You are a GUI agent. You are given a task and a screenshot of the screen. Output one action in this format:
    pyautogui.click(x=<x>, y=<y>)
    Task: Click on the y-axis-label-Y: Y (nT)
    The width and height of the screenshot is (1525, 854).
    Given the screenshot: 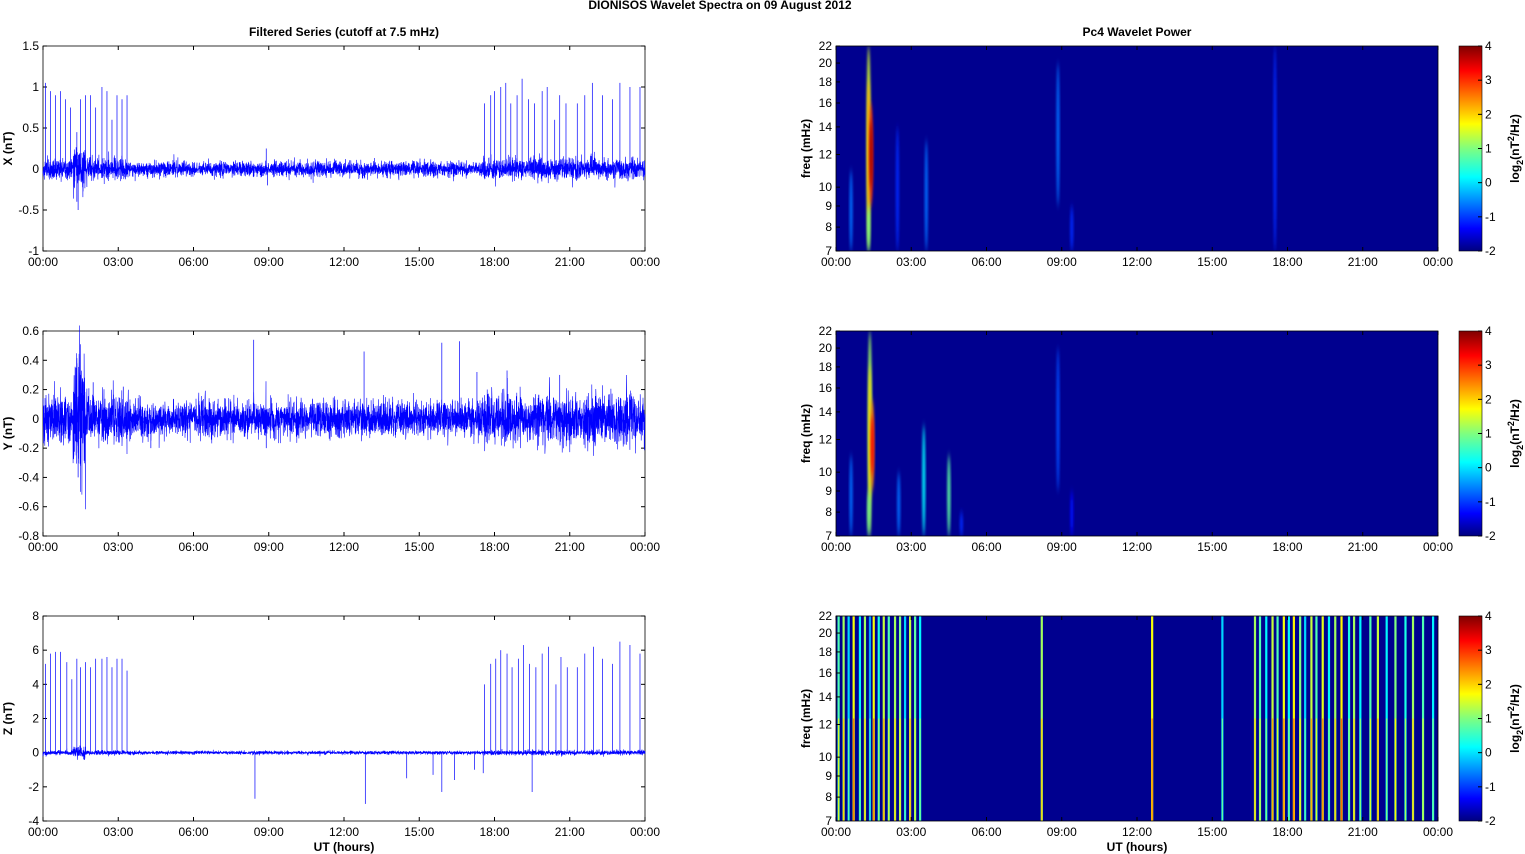 What is the action you would take?
    pyautogui.click(x=8, y=434)
    